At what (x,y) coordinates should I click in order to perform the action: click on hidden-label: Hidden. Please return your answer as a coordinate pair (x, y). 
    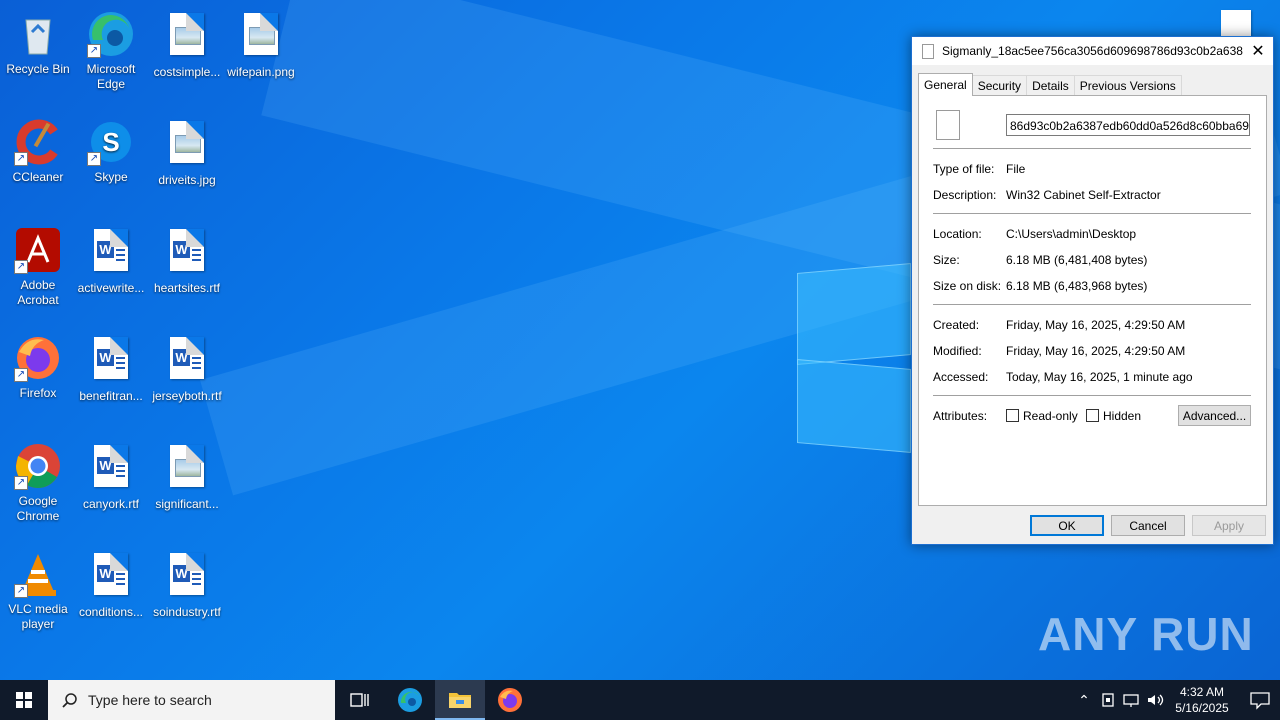
    Looking at the image, I should click on (1122, 416).